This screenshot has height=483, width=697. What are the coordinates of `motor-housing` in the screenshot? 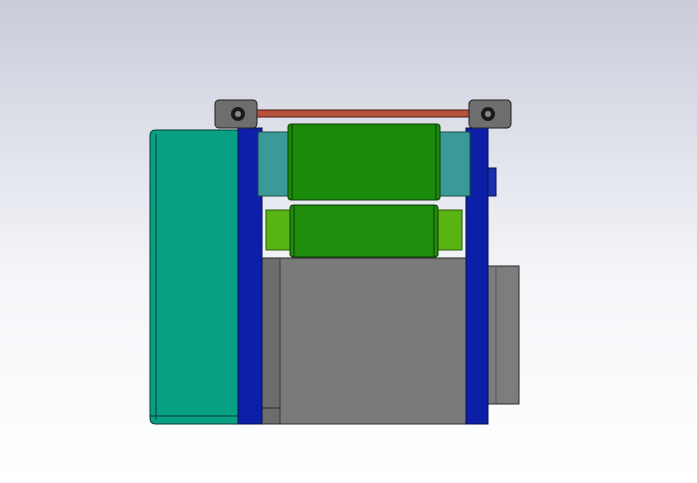 It's located at (364, 341).